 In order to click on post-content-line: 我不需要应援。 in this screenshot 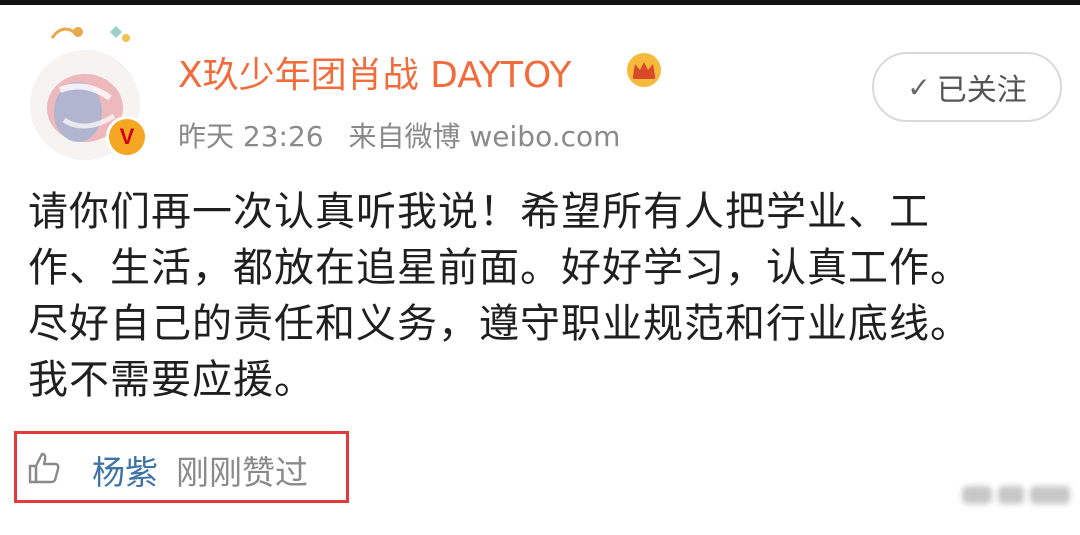, I will do `click(171, 380)`.